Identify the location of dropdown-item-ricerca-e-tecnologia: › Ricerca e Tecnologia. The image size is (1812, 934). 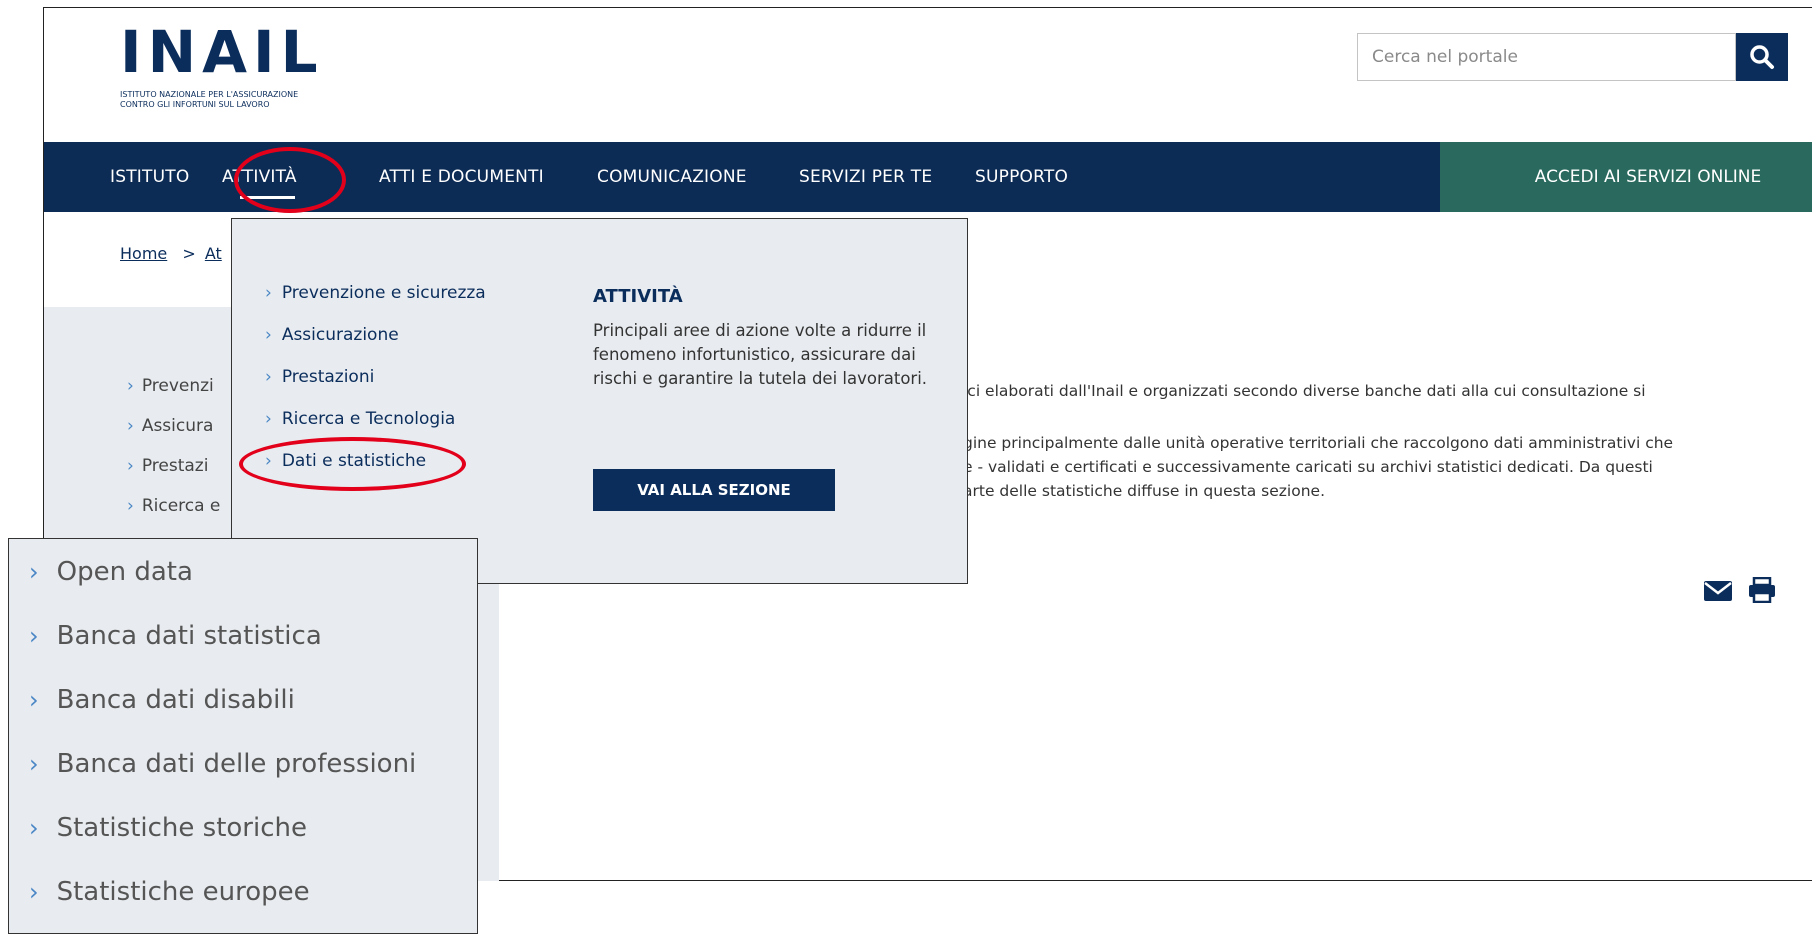
(360, 419).